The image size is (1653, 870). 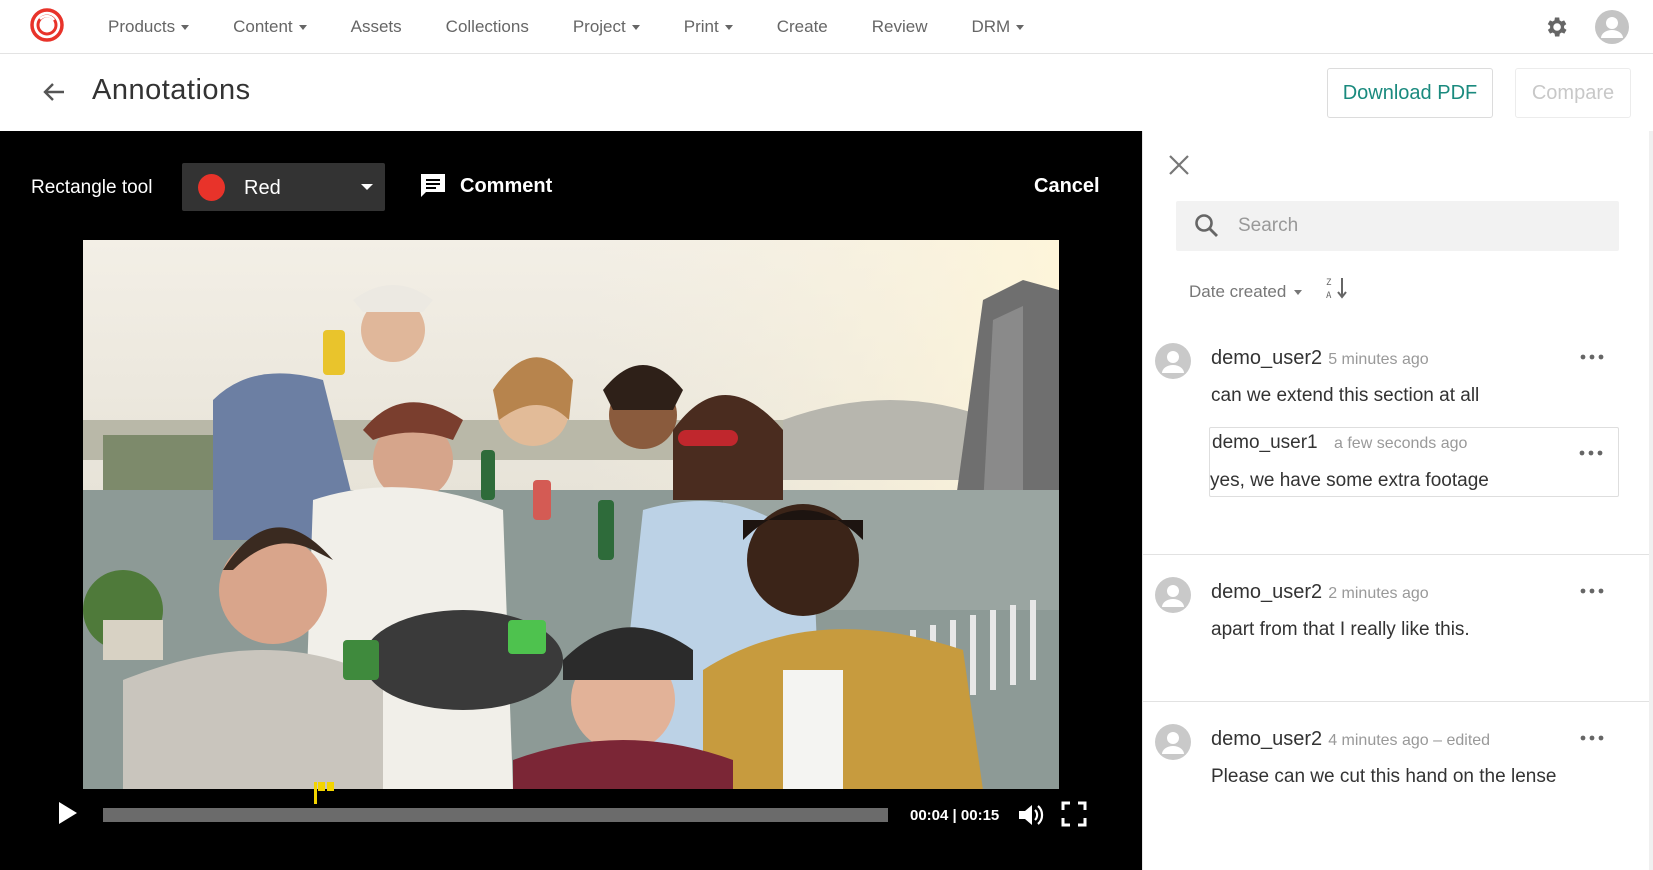 What do you see at coordinates (1384, 776) in the screenshot?
I see `comment-text: Please can we cut this hand on the lense` at bounding box center [1384, 776].